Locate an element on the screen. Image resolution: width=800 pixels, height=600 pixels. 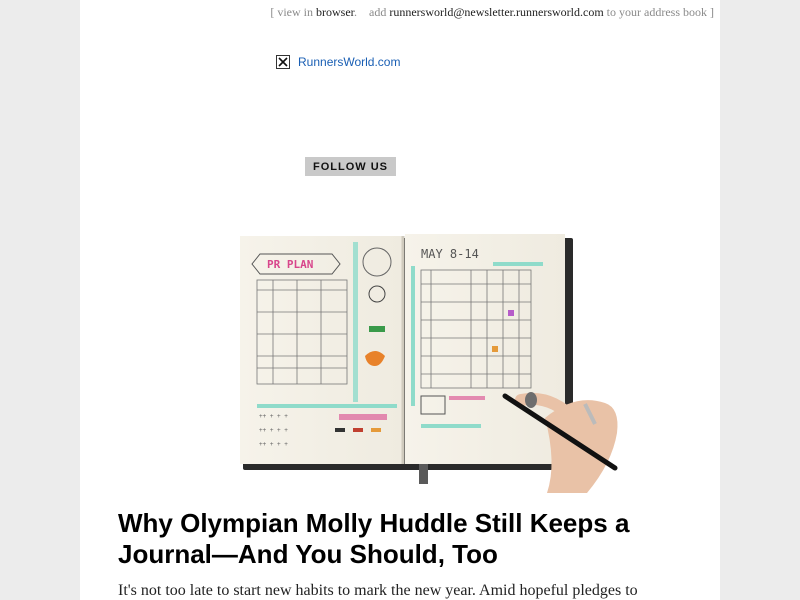
broken-image-icon is located at coordinates (283, 62).